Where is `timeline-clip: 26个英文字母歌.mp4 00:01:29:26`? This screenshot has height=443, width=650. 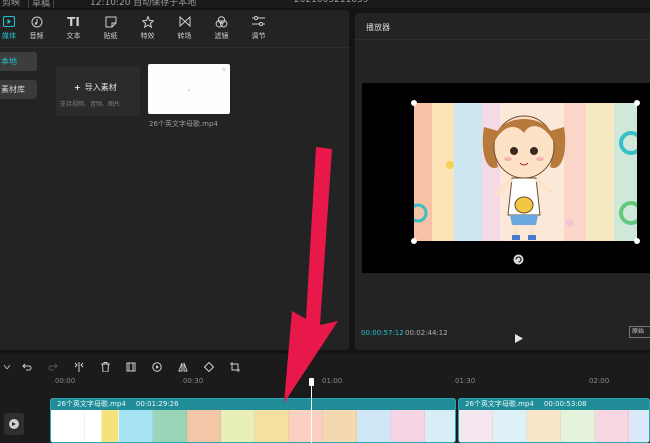
timeline-clip: 26个英文字母歌.mp4 00:01:29:26 is located at coordinates (253, 420).